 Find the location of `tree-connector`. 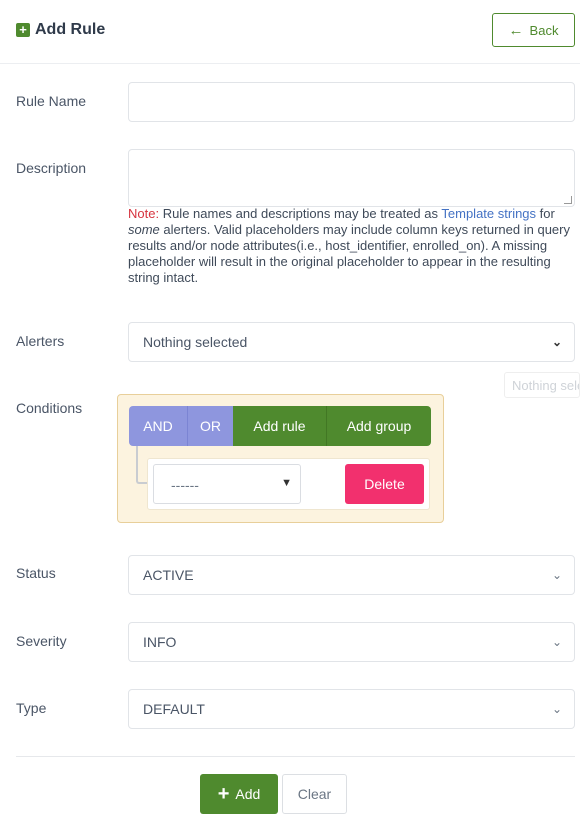

tree-connector is located at coordinates (141, 465).